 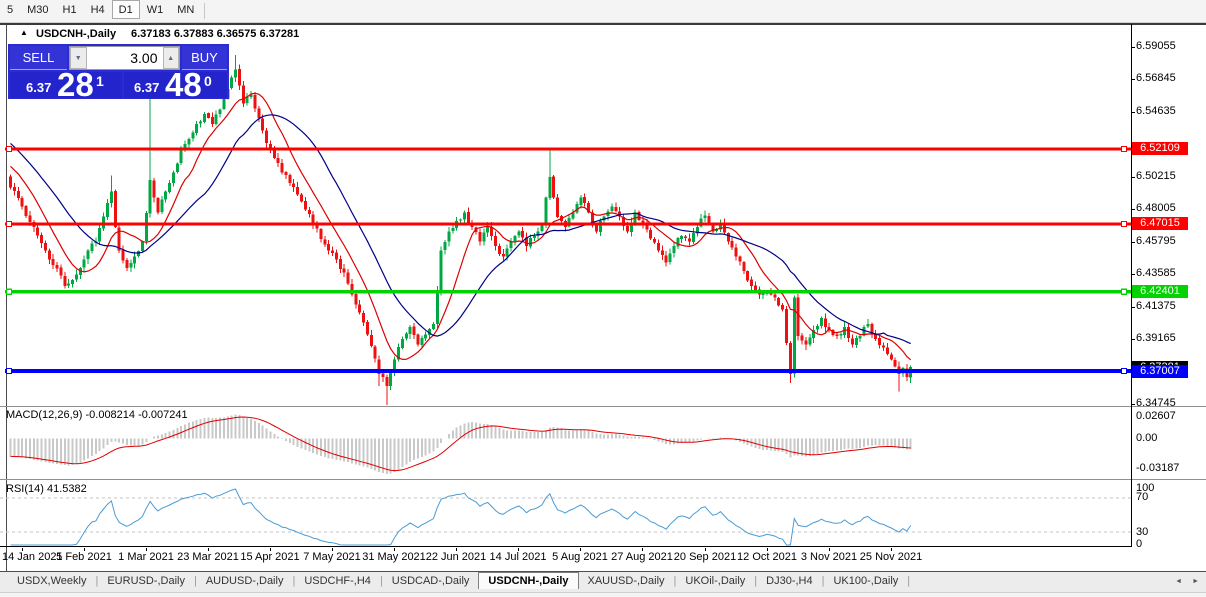 I want to click on hline-price-label: 6.37007, so click(x=1160, y=371).